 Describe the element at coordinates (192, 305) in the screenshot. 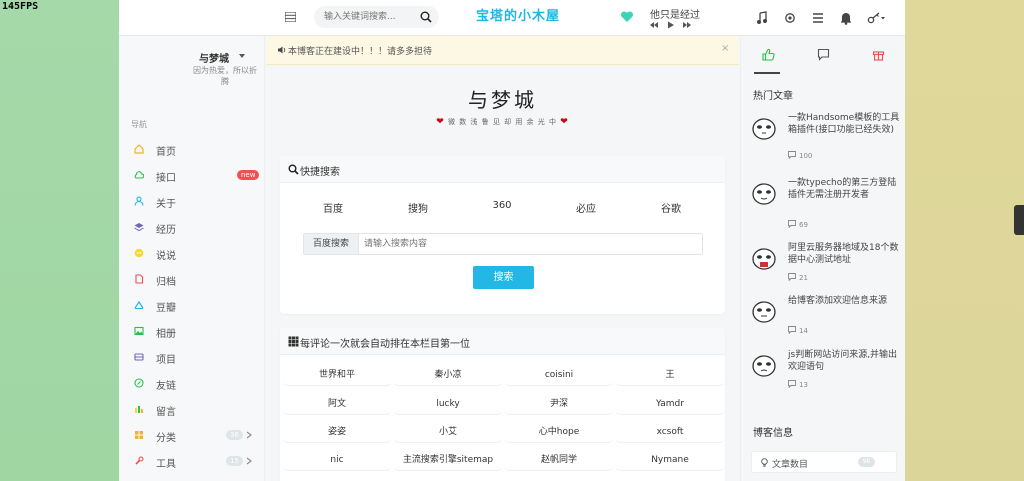

I see `sidebar-item-douban: 豆瓣` at that location.